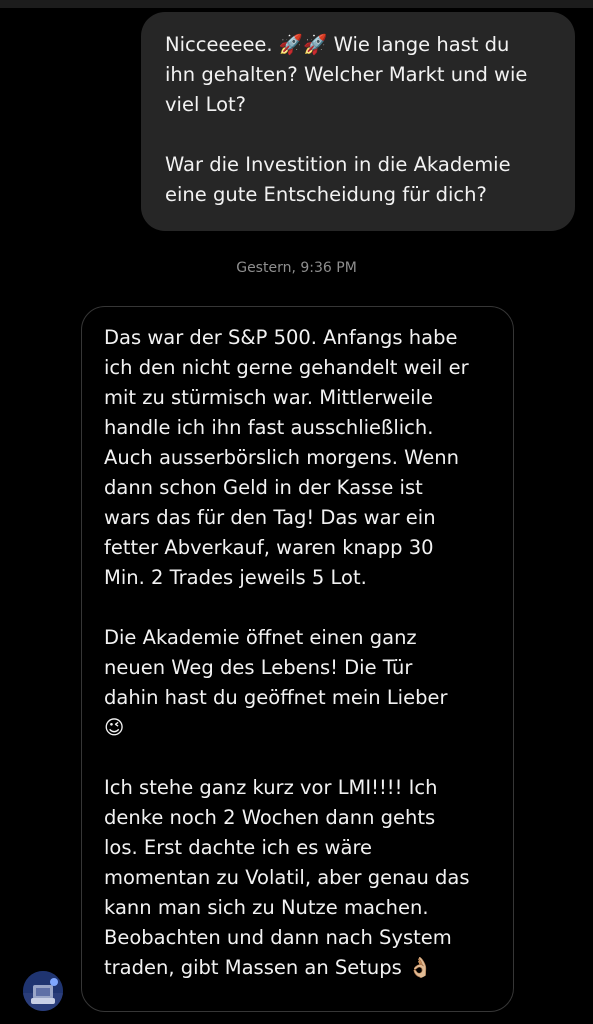 The width and height of the screenshot is (593, 1024). I want to click on user-avatar-icon, so click(43, 991).